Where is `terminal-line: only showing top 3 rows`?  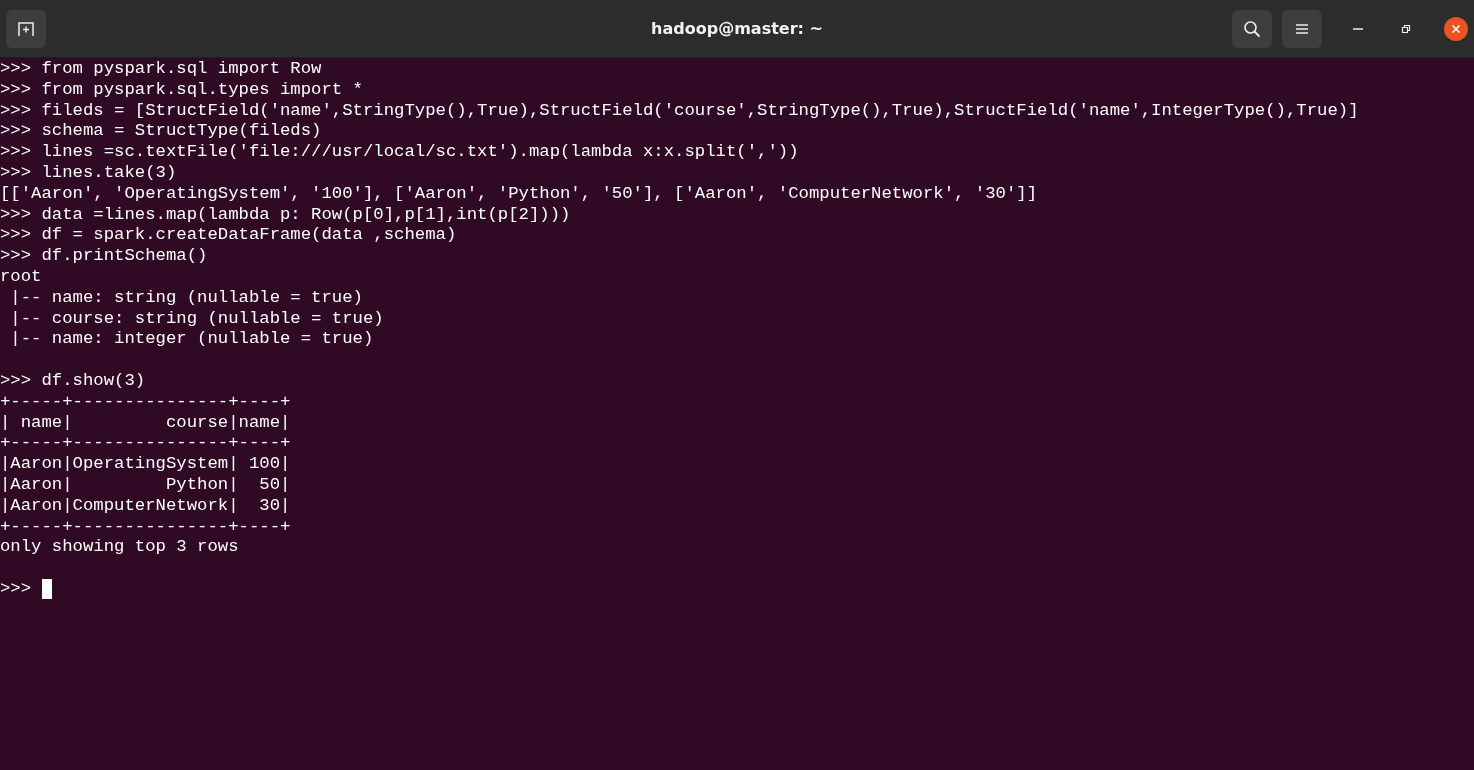
terminal-line: only showing top 3 rows is located at coordinates (119, 548).